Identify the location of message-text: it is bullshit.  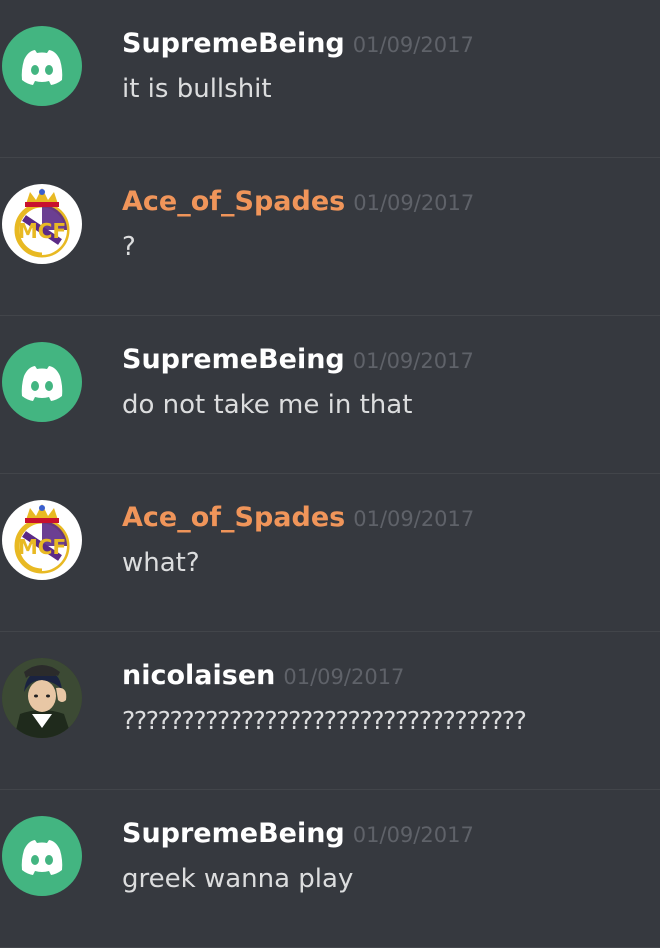
(197, 89).